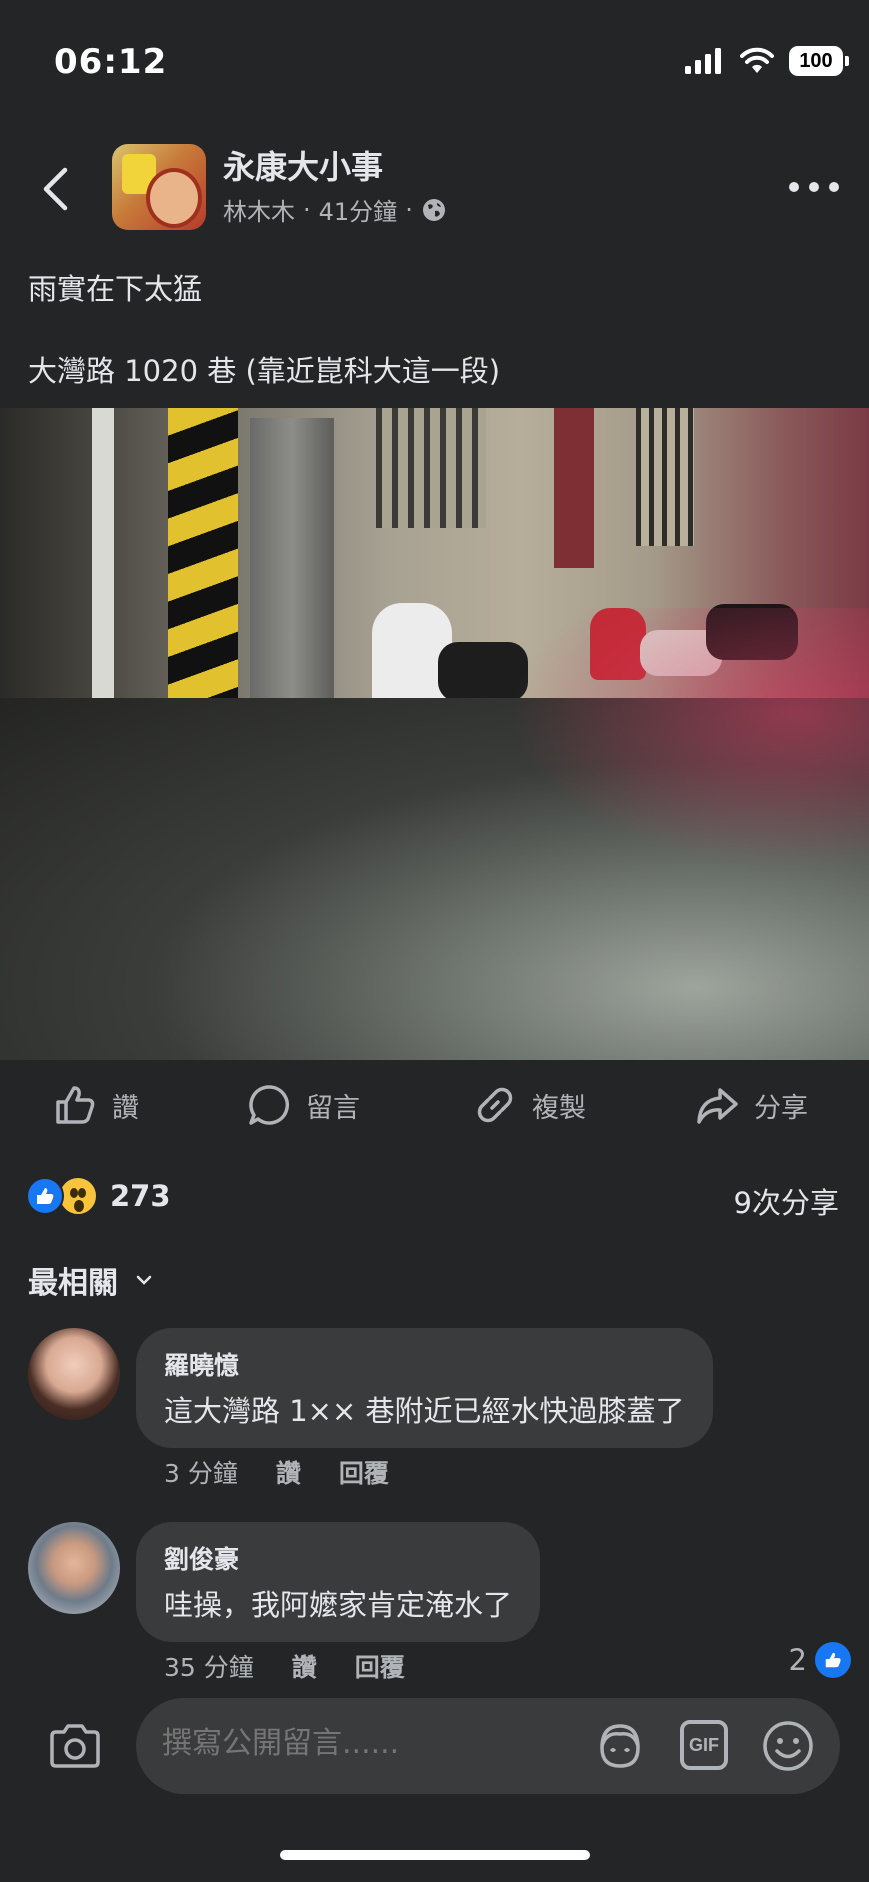 The height and width of the screenshot is (1882, 869). What do you see at coordinates (75, 1105) in the screenshot?
I see `like-icon` at bounding box center [75, 1105].